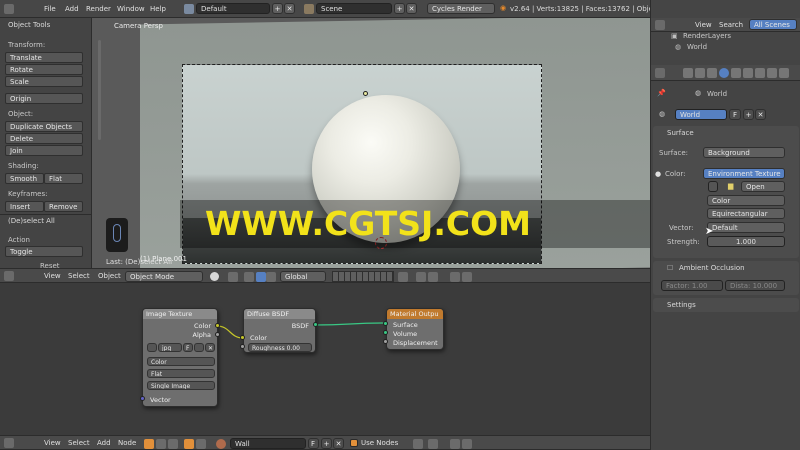 This screenshot has width=800, height=450. Describe the element at coordinates (189, 9) in the screenshot. I see `screen-layout-icon` at that location.